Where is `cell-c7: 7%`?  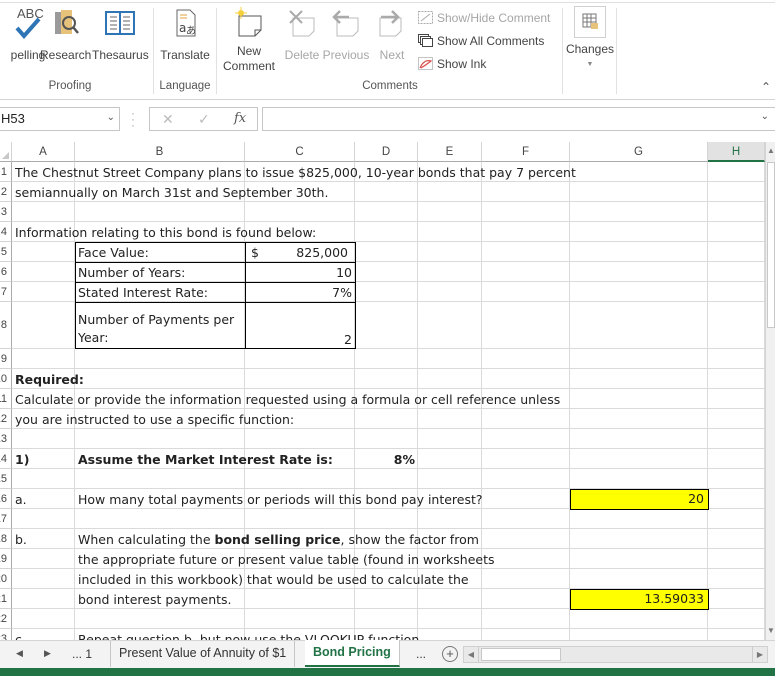
cell-c7: 7% is located at coordinates (300, 293).